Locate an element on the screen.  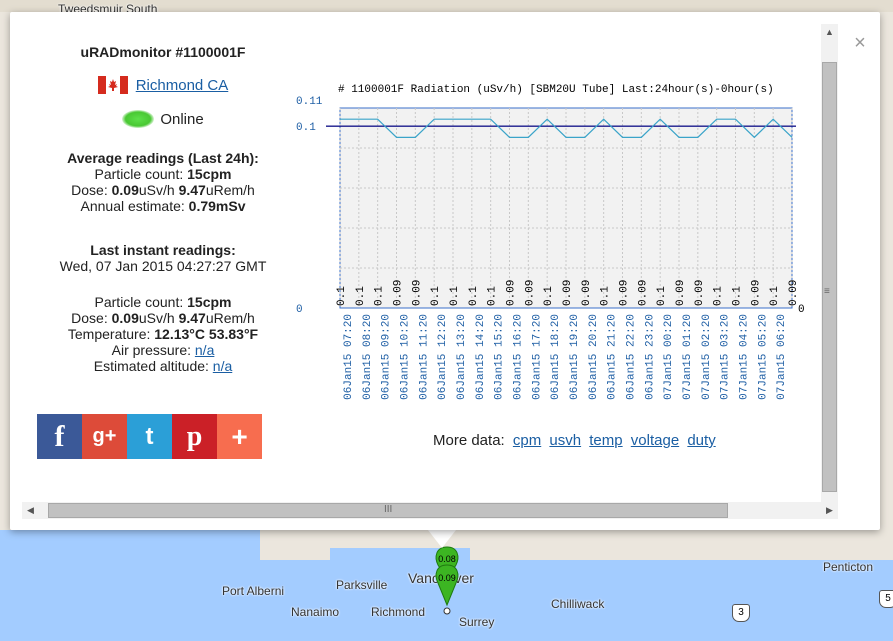
location-link: Richmond CA is located at coordinates (182, 85).